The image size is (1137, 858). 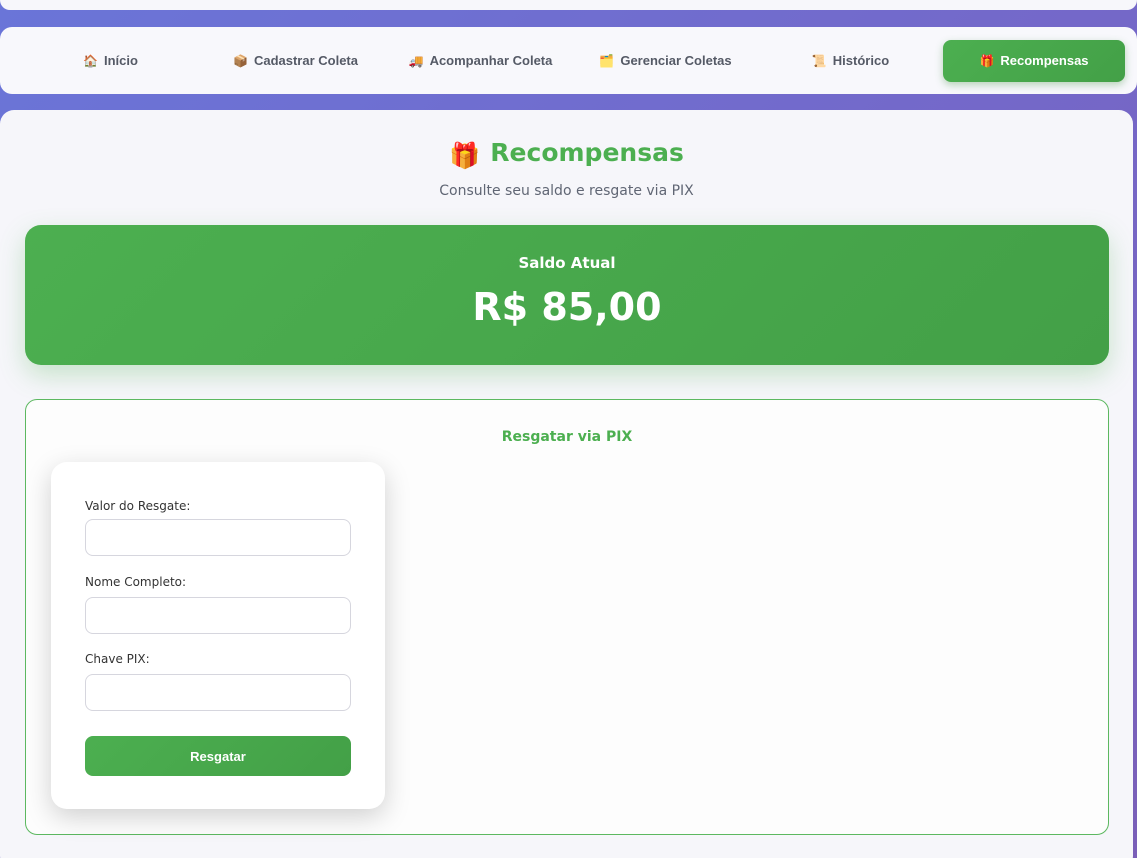 I want to click on nav-item-recompensas: 🎁 Recompensas, so click(x=1034, y=60).